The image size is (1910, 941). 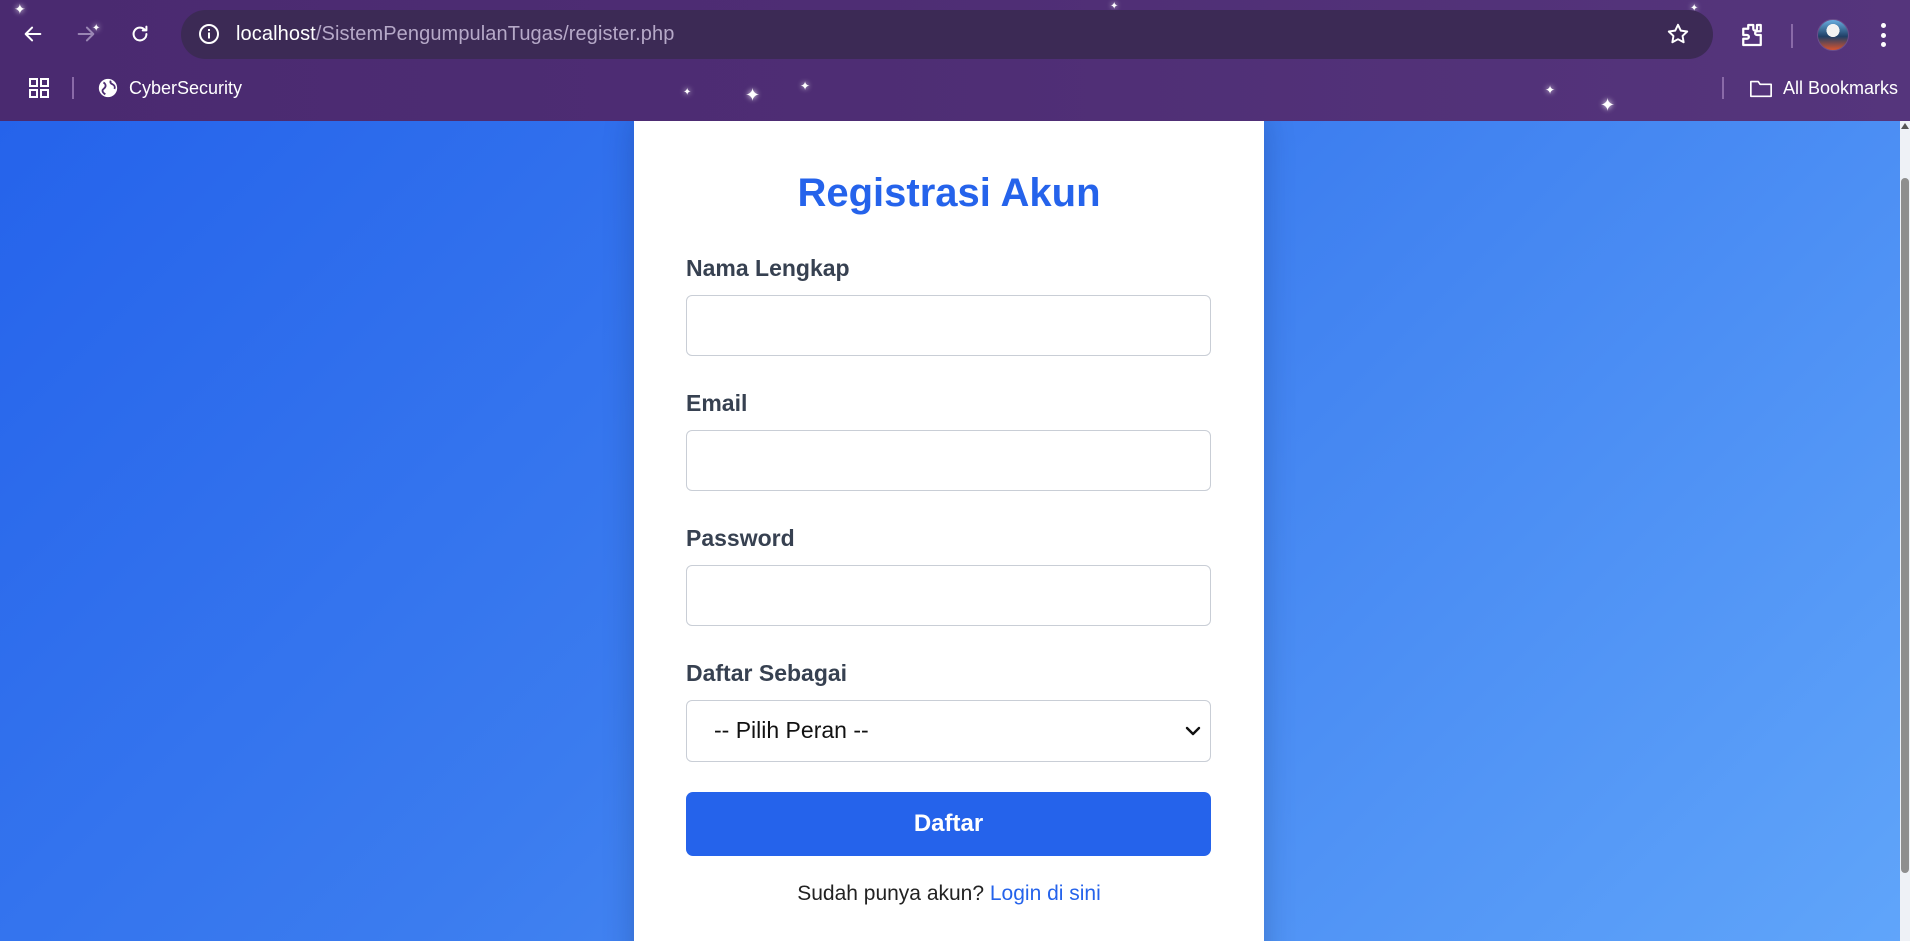 I want to click on email-label: Email, so click(x=717, y=403).